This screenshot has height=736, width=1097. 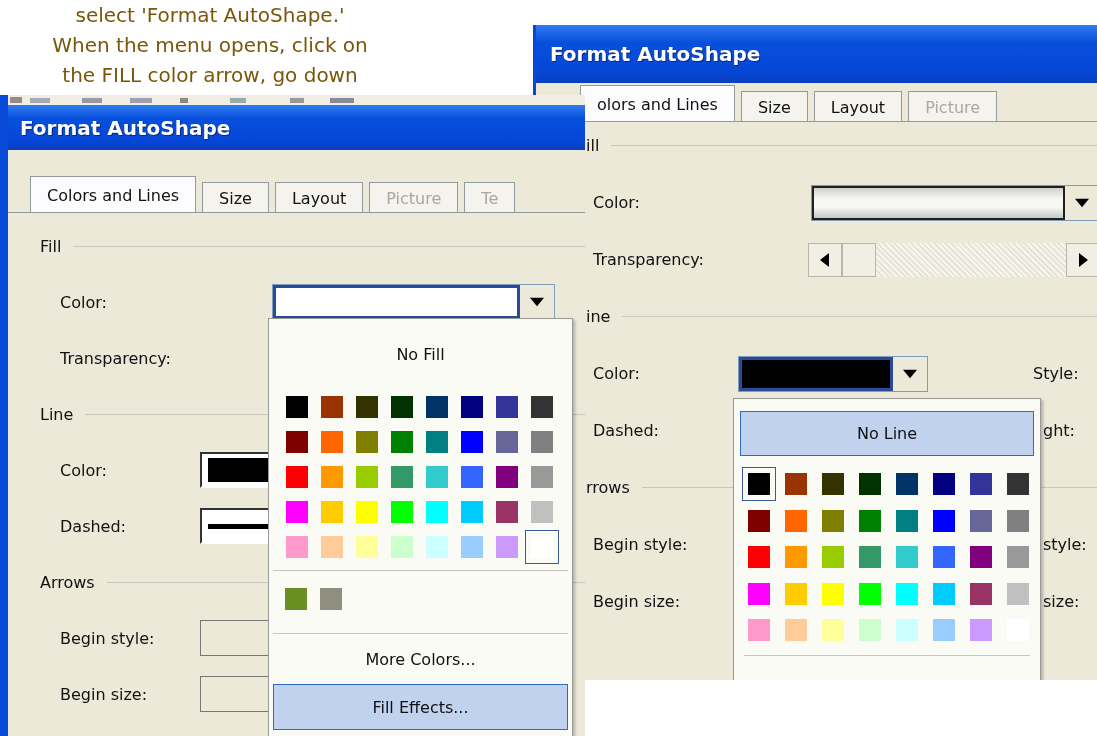 I want to click on menu-item: No Line, so click(x=887, y=433).